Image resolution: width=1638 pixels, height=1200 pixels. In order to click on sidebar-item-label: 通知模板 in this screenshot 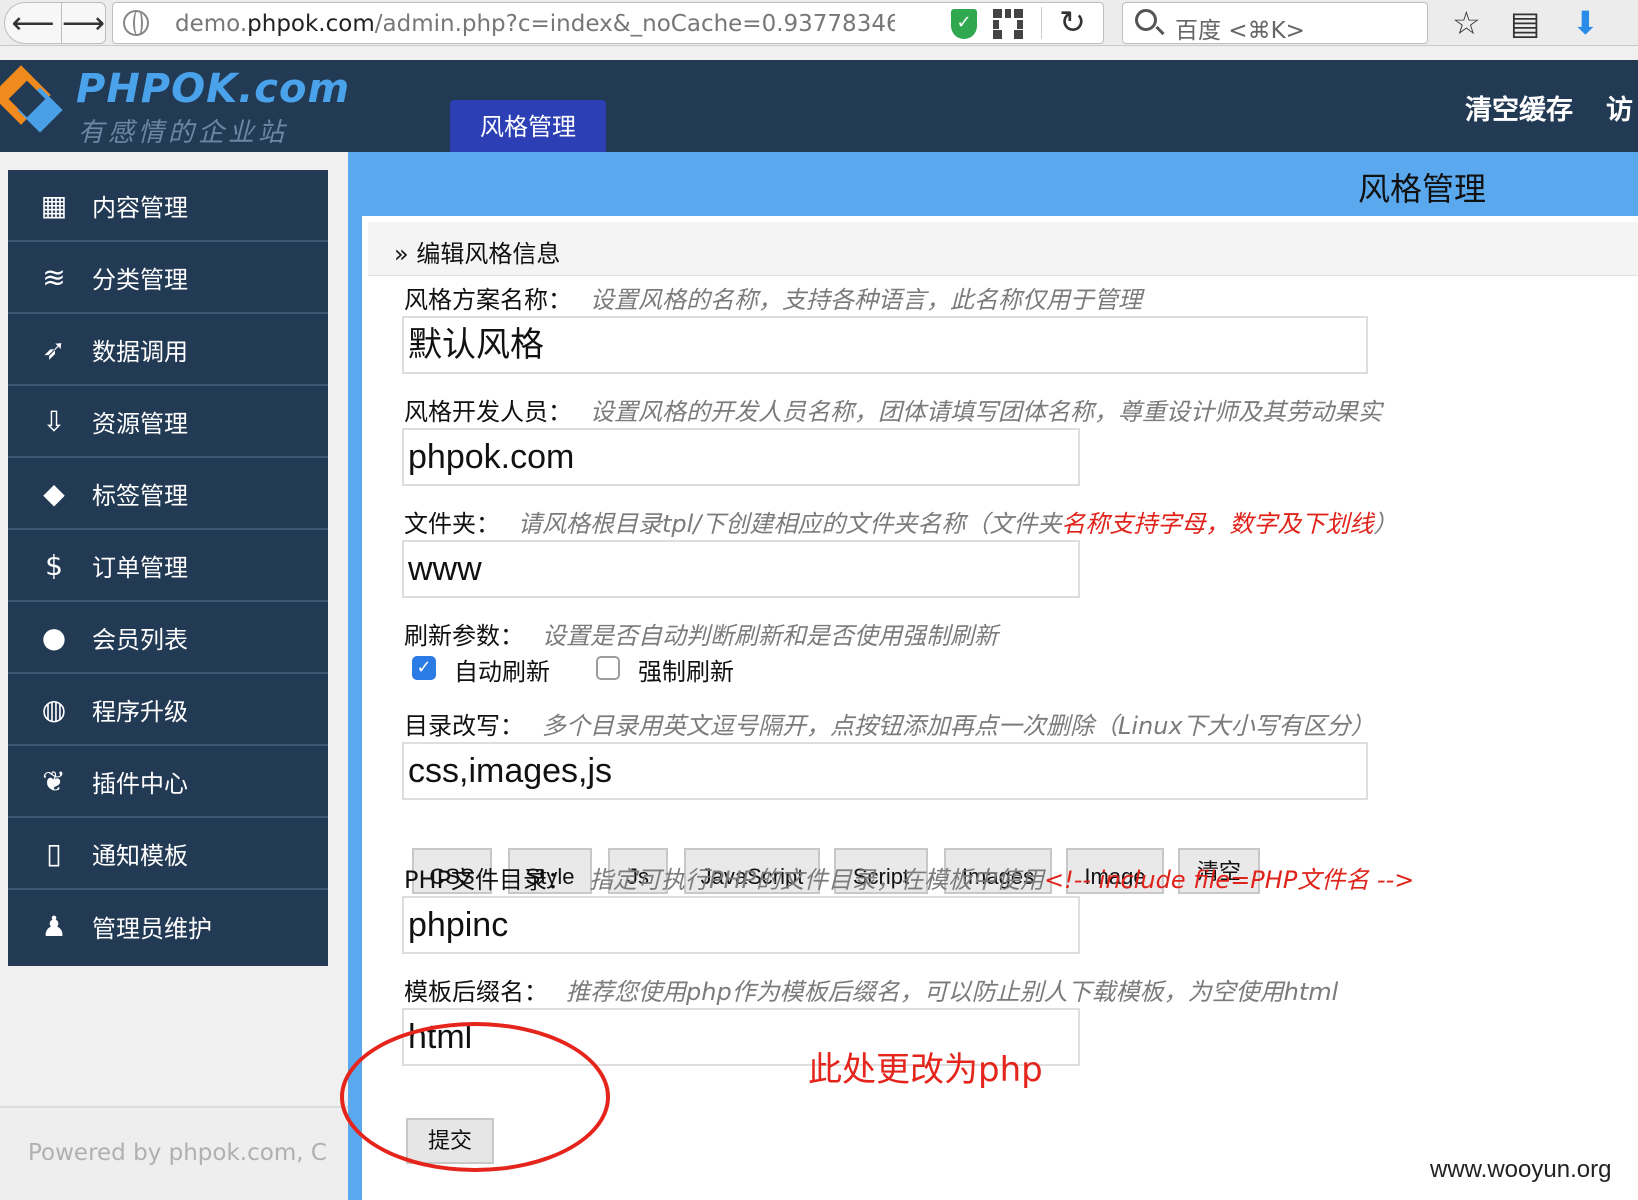, I will do `click(140, 855)`.